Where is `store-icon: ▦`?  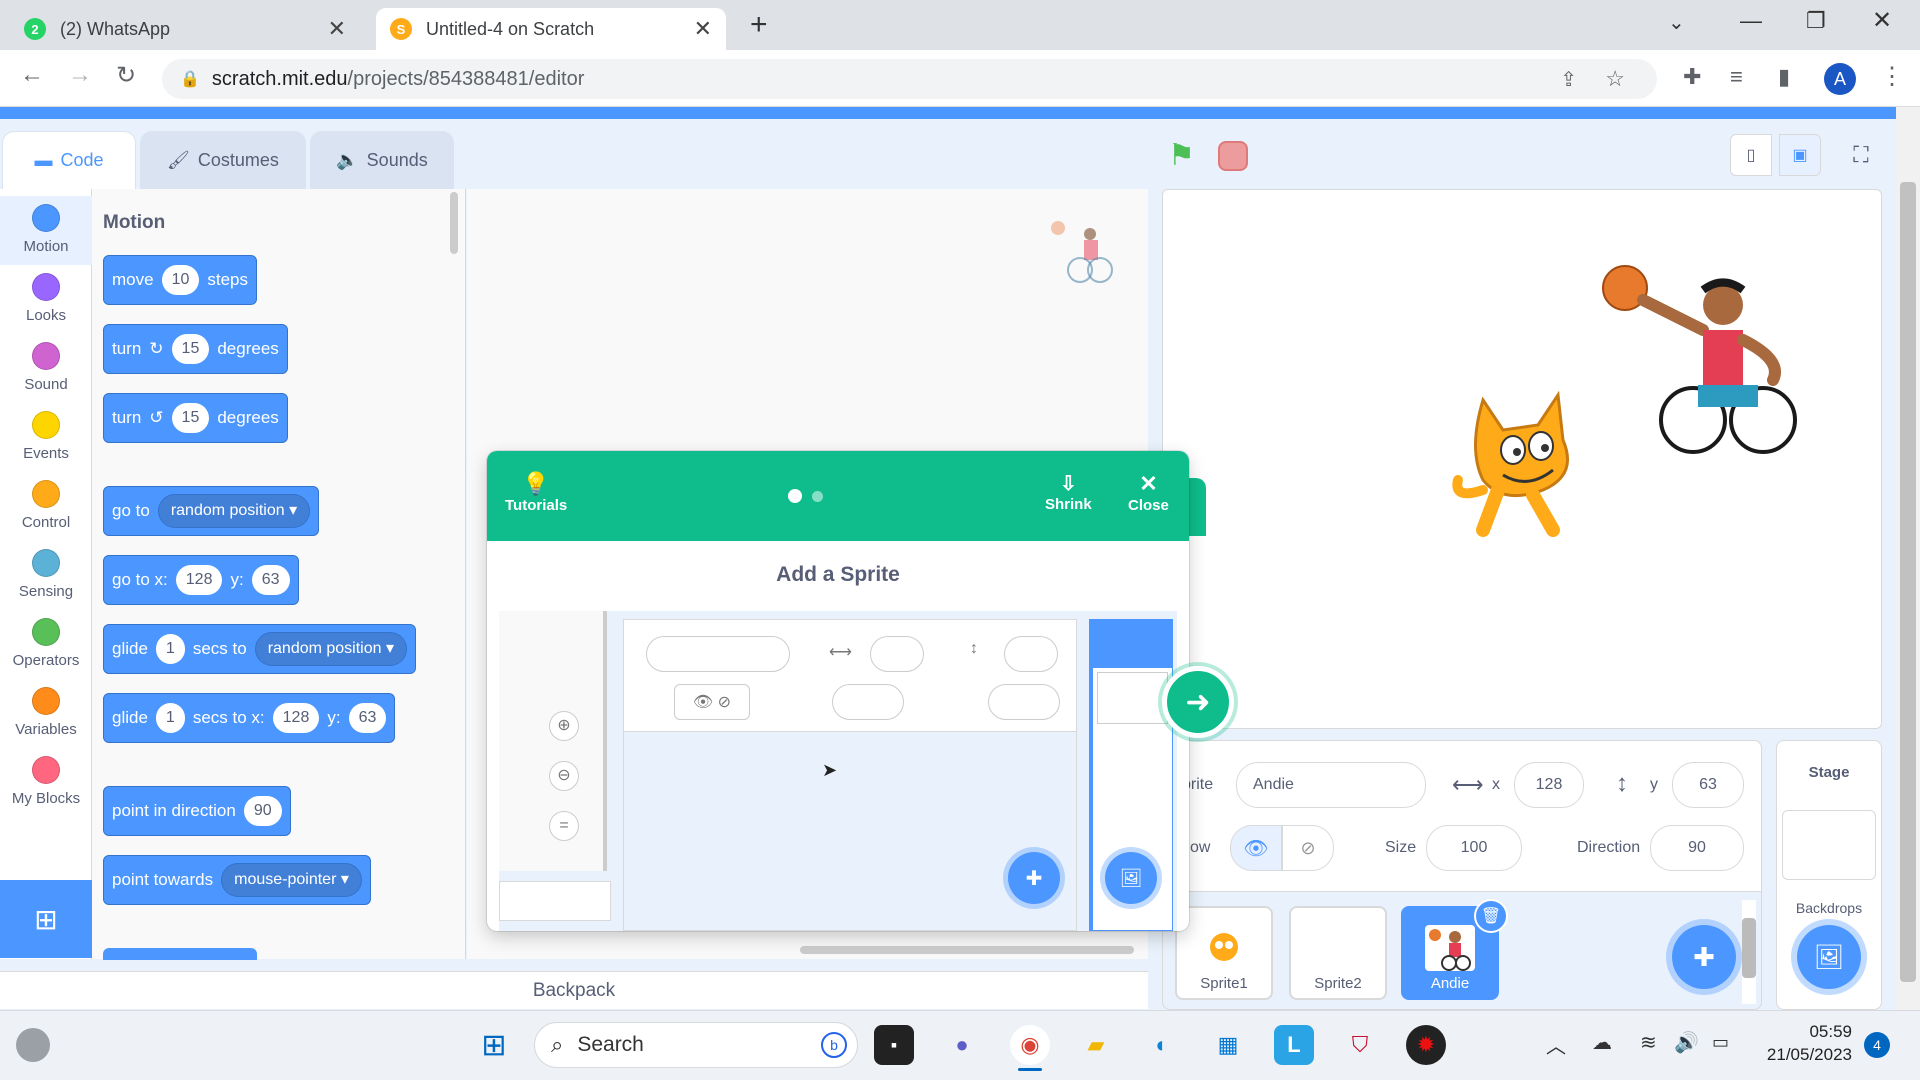 store-icon: ▦ is located at coordinates (1228, 1045).